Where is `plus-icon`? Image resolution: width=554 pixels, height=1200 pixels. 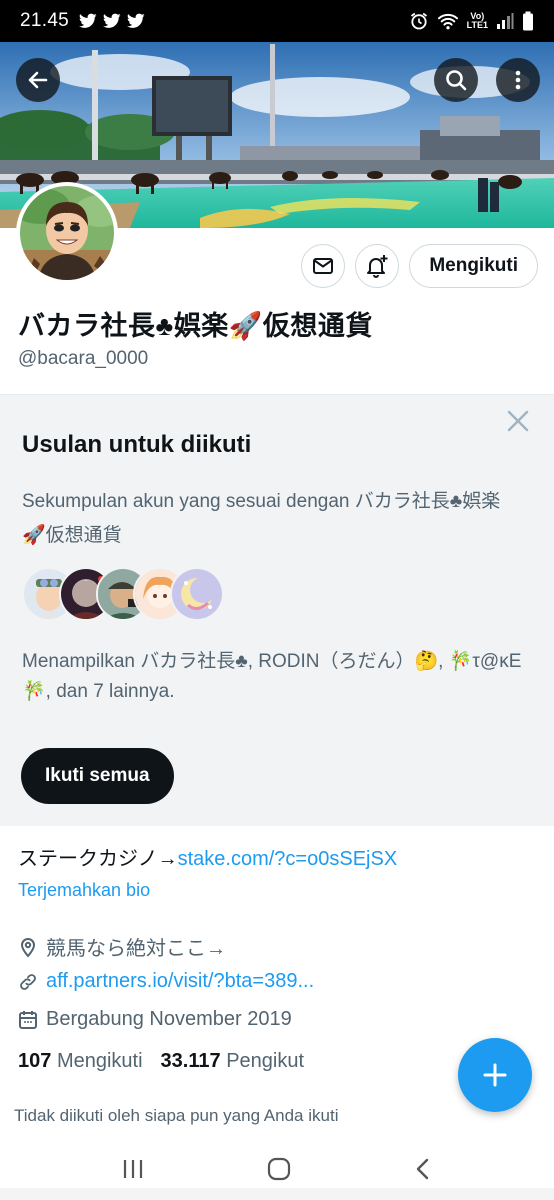
plus-icon is located at coordinates (495, 1075).